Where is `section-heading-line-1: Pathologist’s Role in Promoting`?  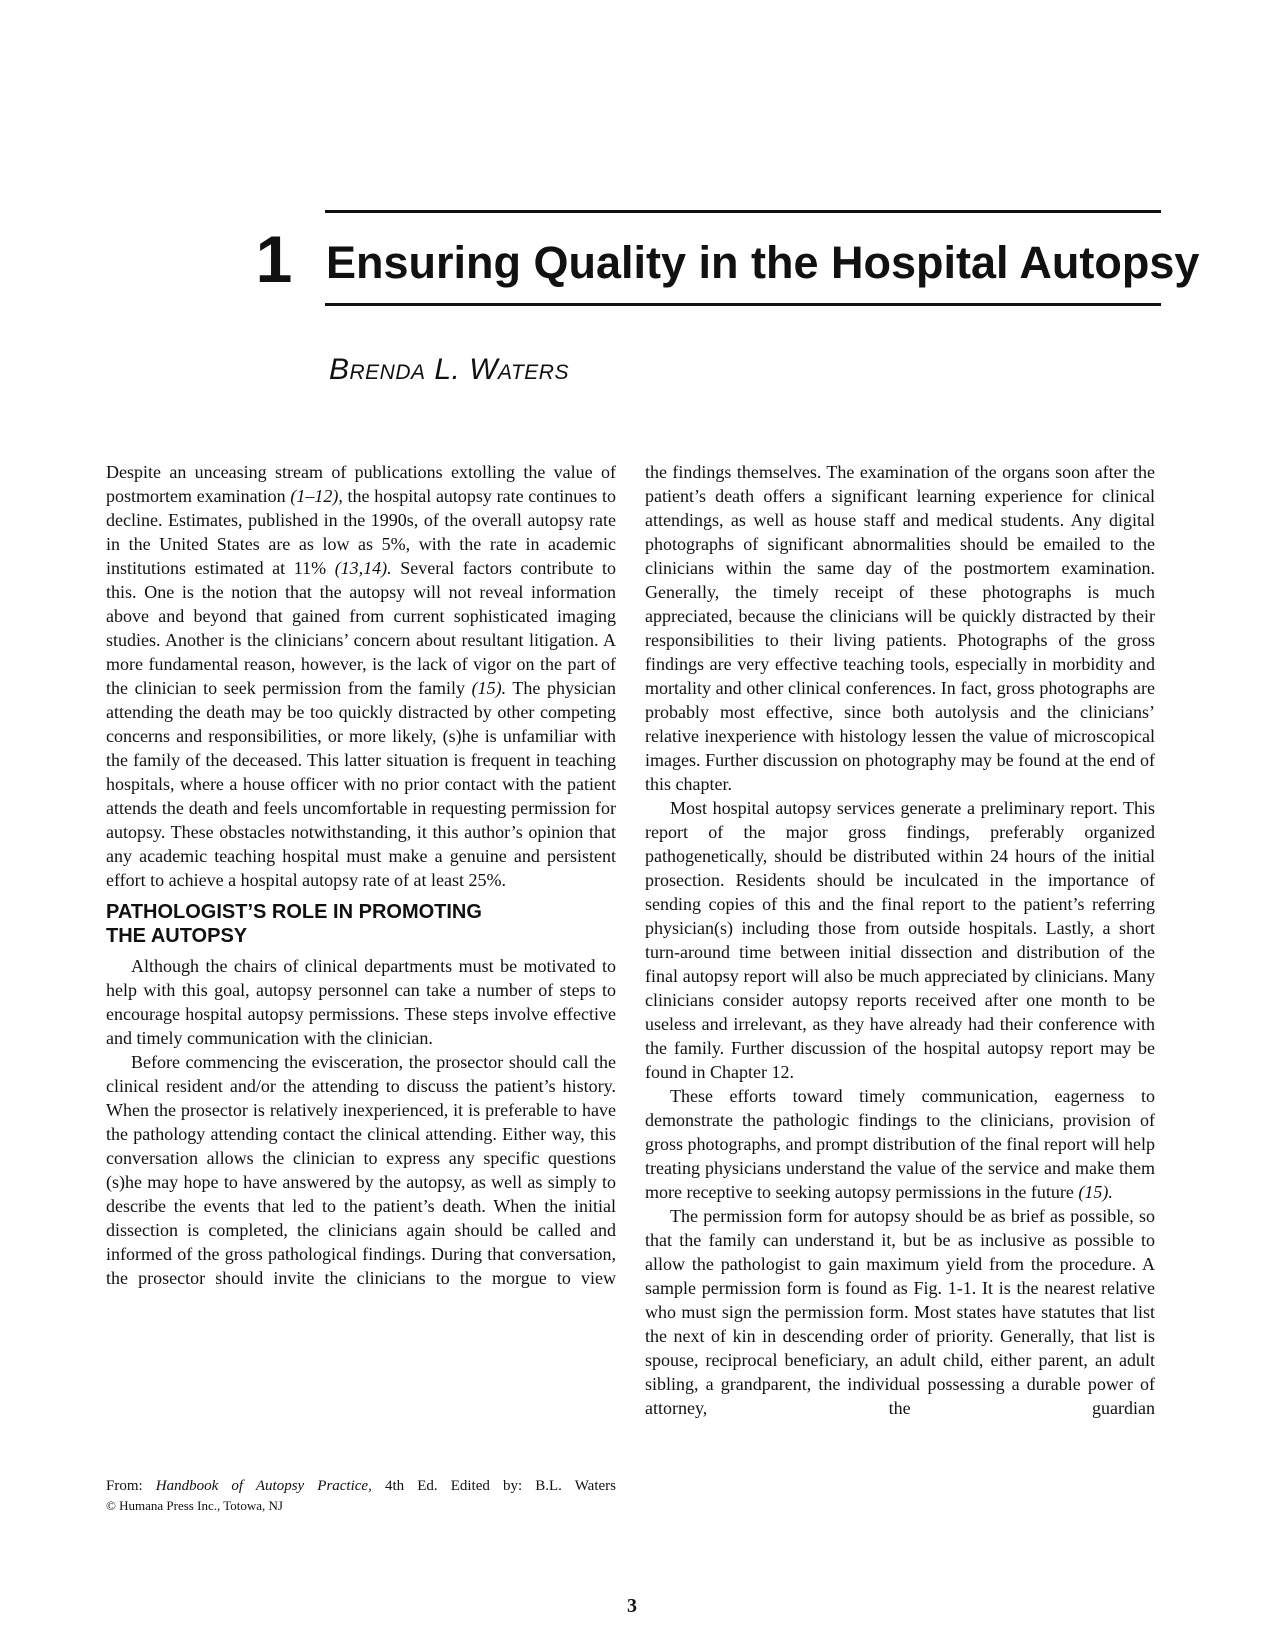
section-heading-line-1: Pathologist’s Role in Promoting is located at coordinates (294, 912).